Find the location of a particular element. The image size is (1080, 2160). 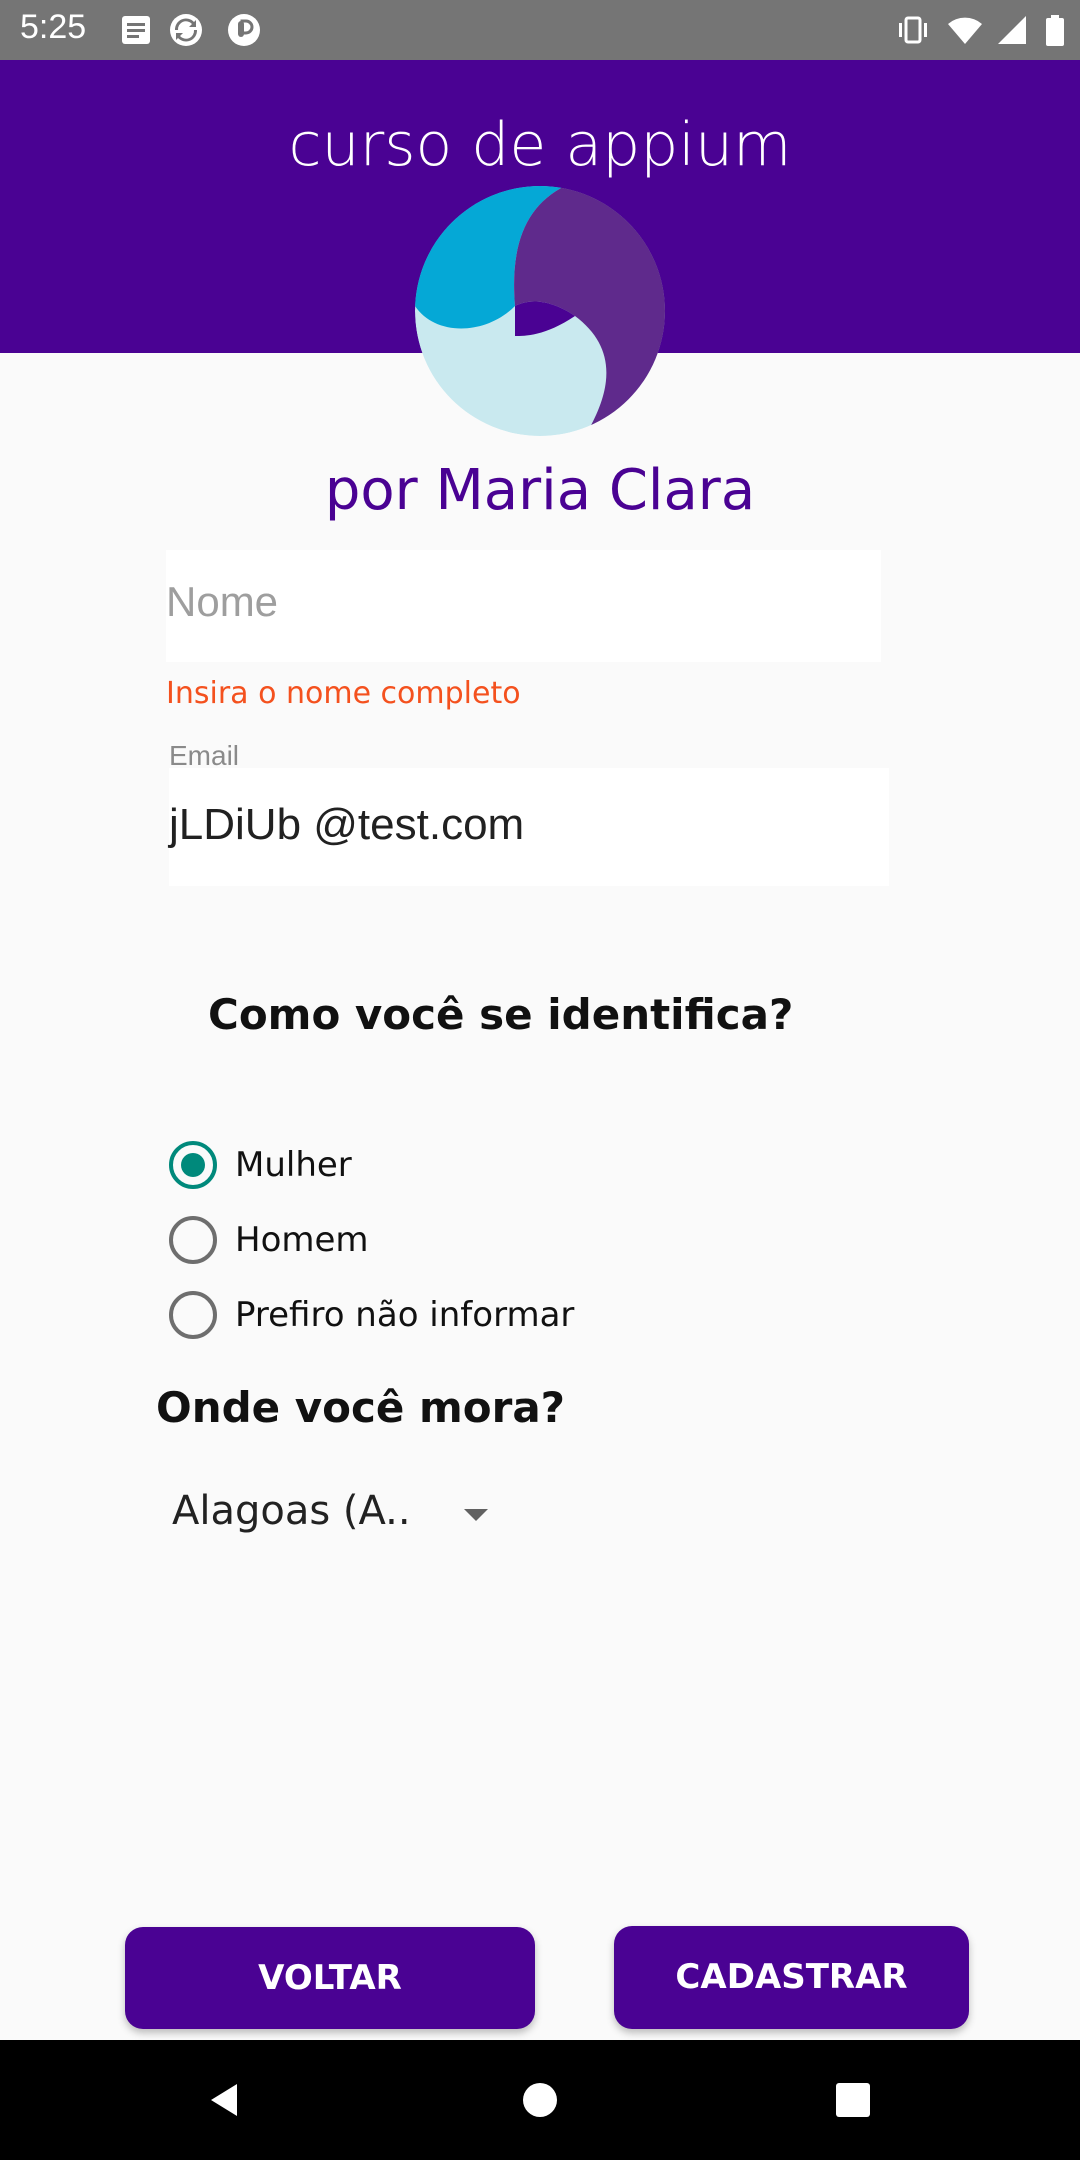

back-icon is located at coordinates (225, 2100).